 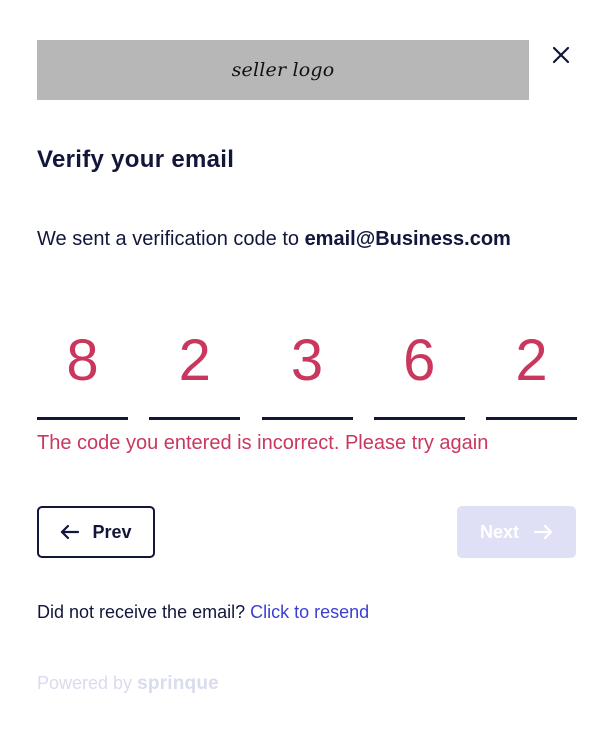 What do you see at coordinates (309, 612) in the screenshot?
I see `resend-link: Click to resend` at bounding box center [309, 612].